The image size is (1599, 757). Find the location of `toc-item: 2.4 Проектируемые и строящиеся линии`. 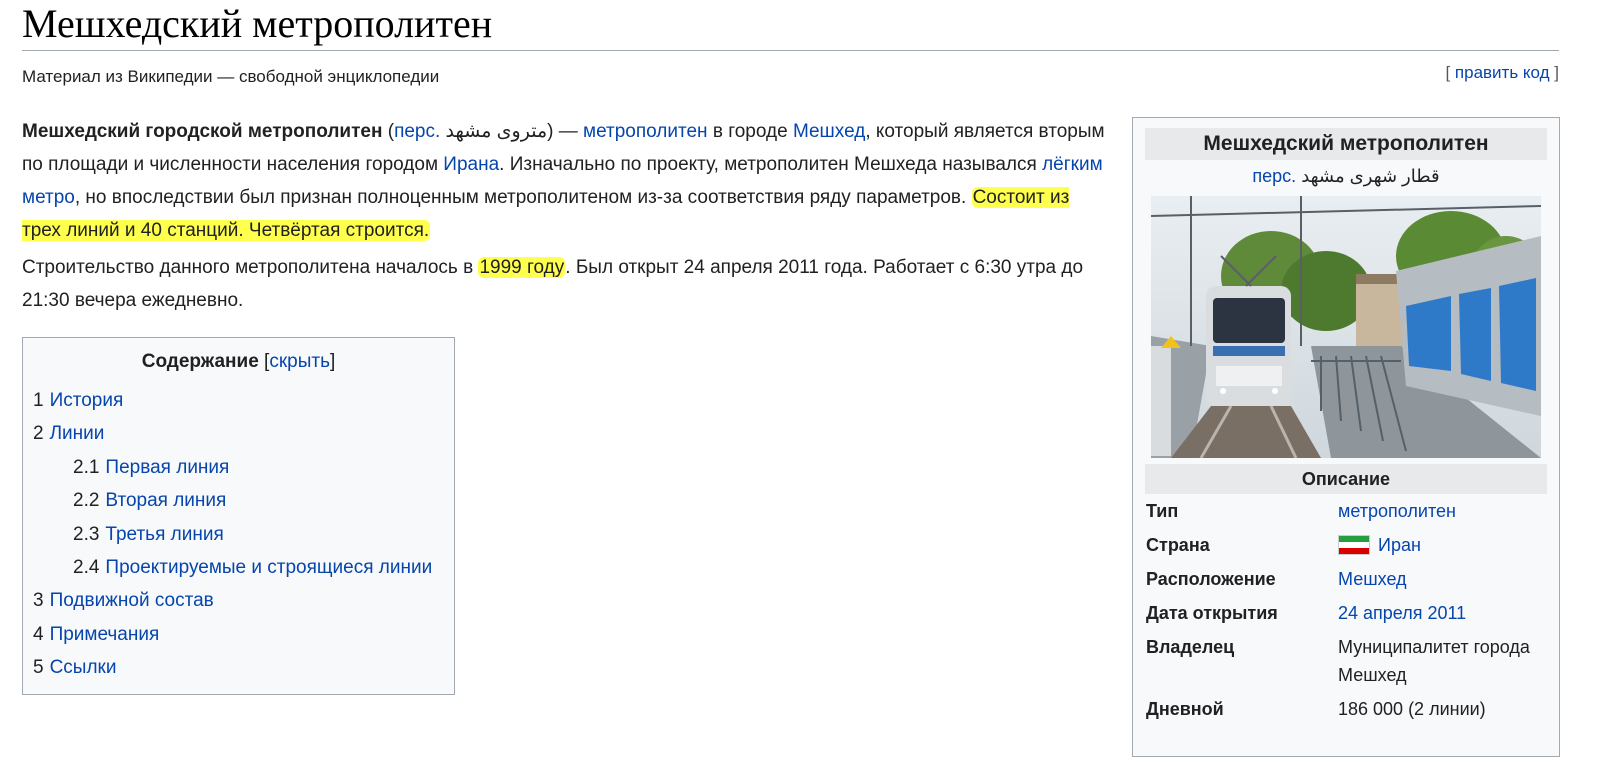

toc-item: 2.4 Проектируемые и строящиеся линии is located at coordinates (238, 567).